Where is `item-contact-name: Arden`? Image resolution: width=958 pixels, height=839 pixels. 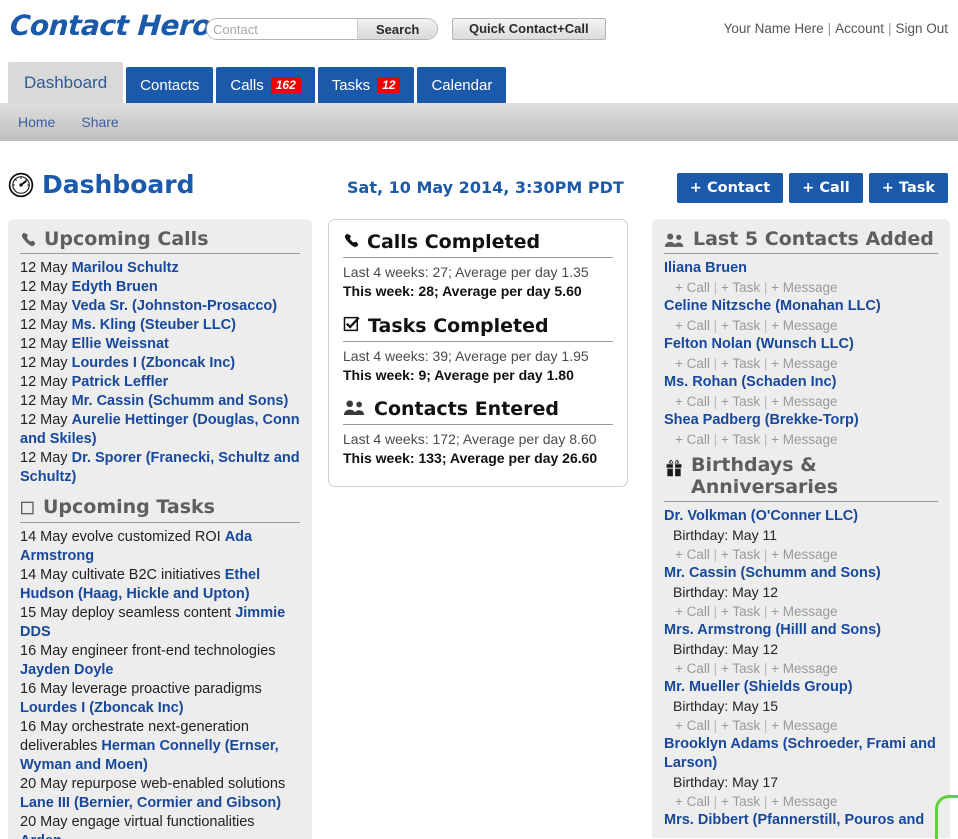 item-contact-name: Arden is located at coordinates (41, 836).